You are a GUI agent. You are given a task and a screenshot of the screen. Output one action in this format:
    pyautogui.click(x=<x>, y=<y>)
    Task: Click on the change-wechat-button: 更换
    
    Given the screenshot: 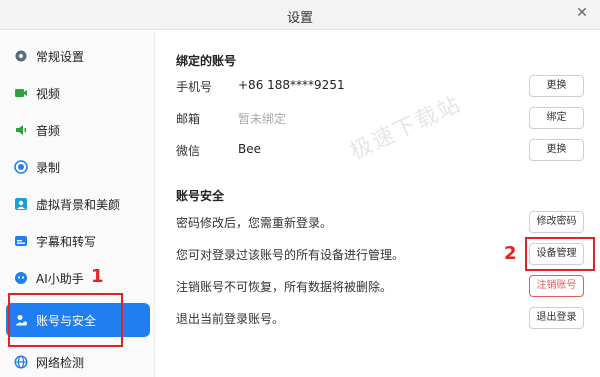 What is the action you would take?
    pyautogui.click(x=556, y=150)
    